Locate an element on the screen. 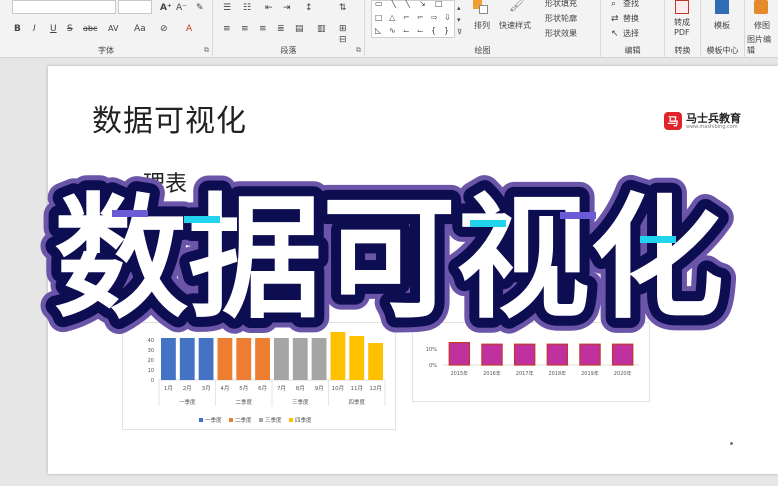  template-button: 模板 is located at coordinates (722, 25).